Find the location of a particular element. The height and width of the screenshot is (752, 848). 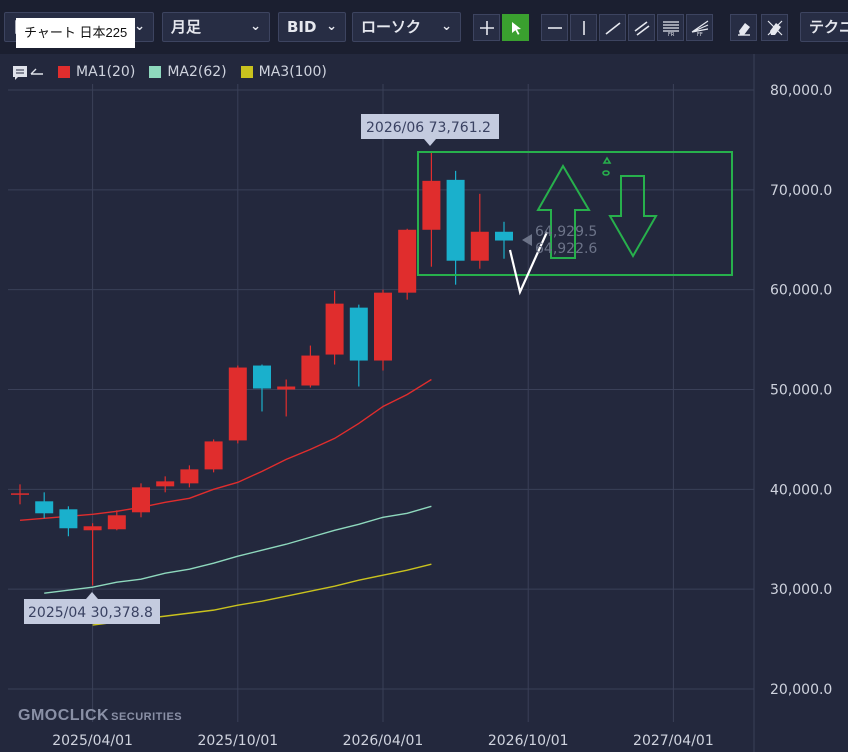

y-tick-label: 40,000.0 is located at coordinates (801, 490).